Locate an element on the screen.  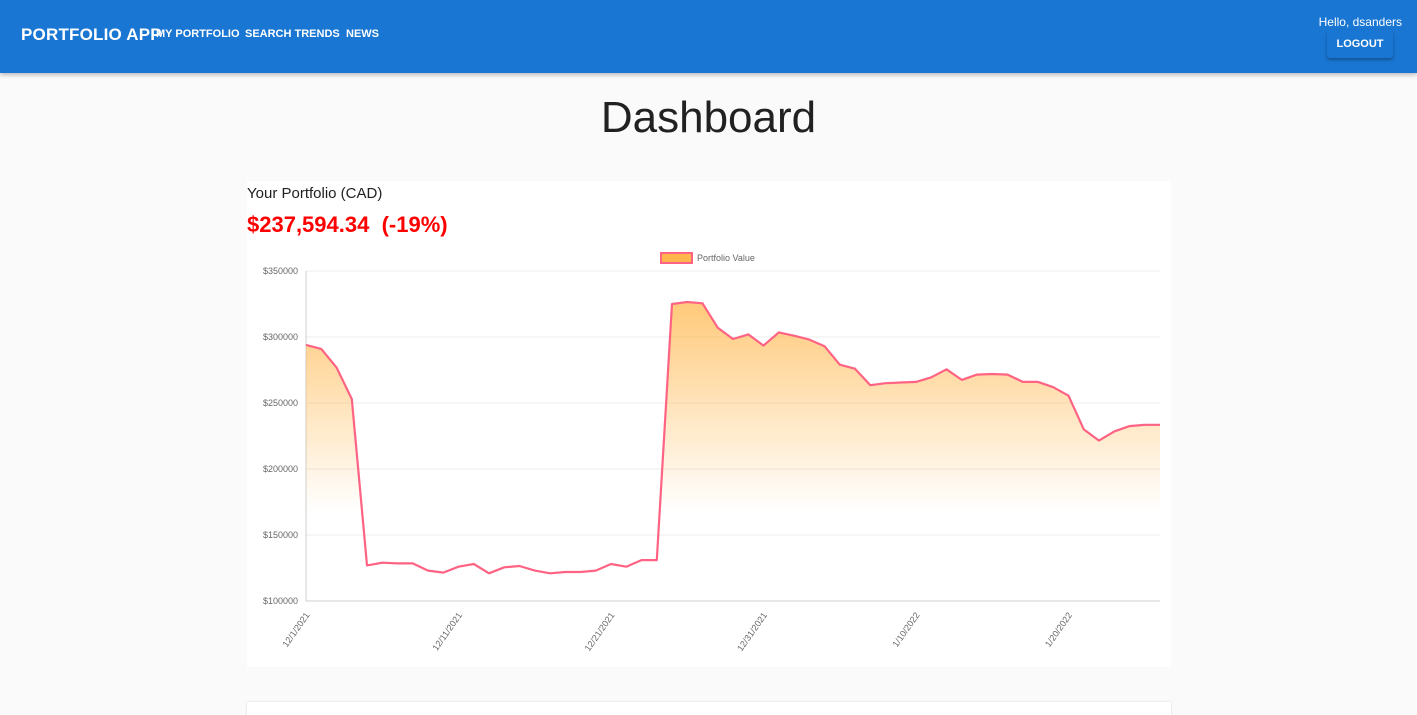
user-greeting: Hello, dsanders is located at coordinates (1360, 22).